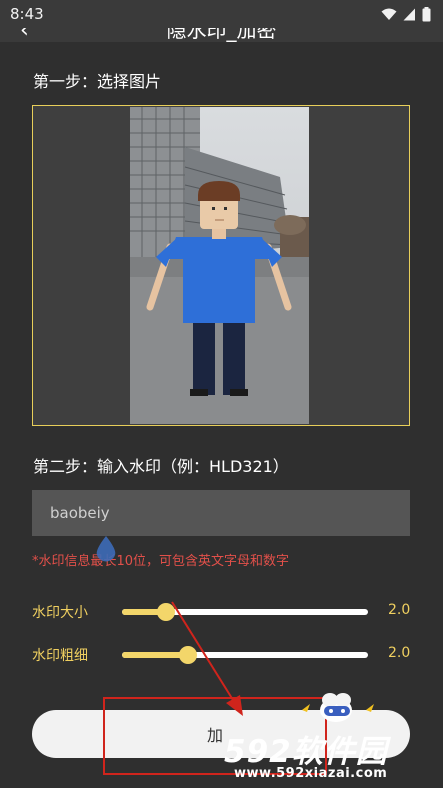 This screenshot has height=788, width=443. Describe the element at coordinates (27, 14) in the screenshot. I see `status-time: 8:43` at that location.